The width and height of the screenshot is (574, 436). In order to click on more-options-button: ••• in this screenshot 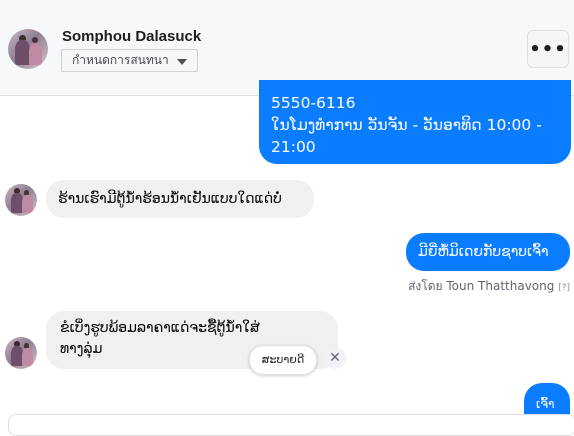, I will do `click(548, 49)`.